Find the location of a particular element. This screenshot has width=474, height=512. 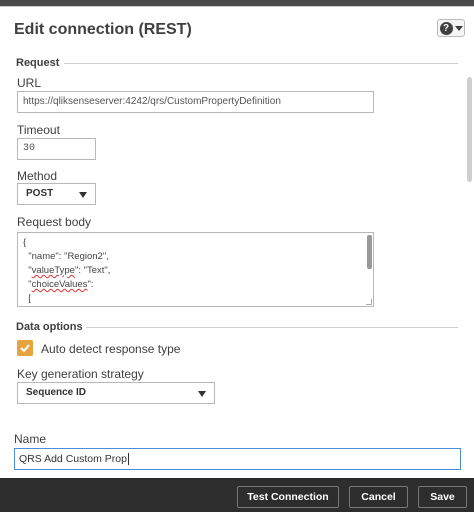

key-strategy-select: Sequence ID is located at coordinates (116, 393).